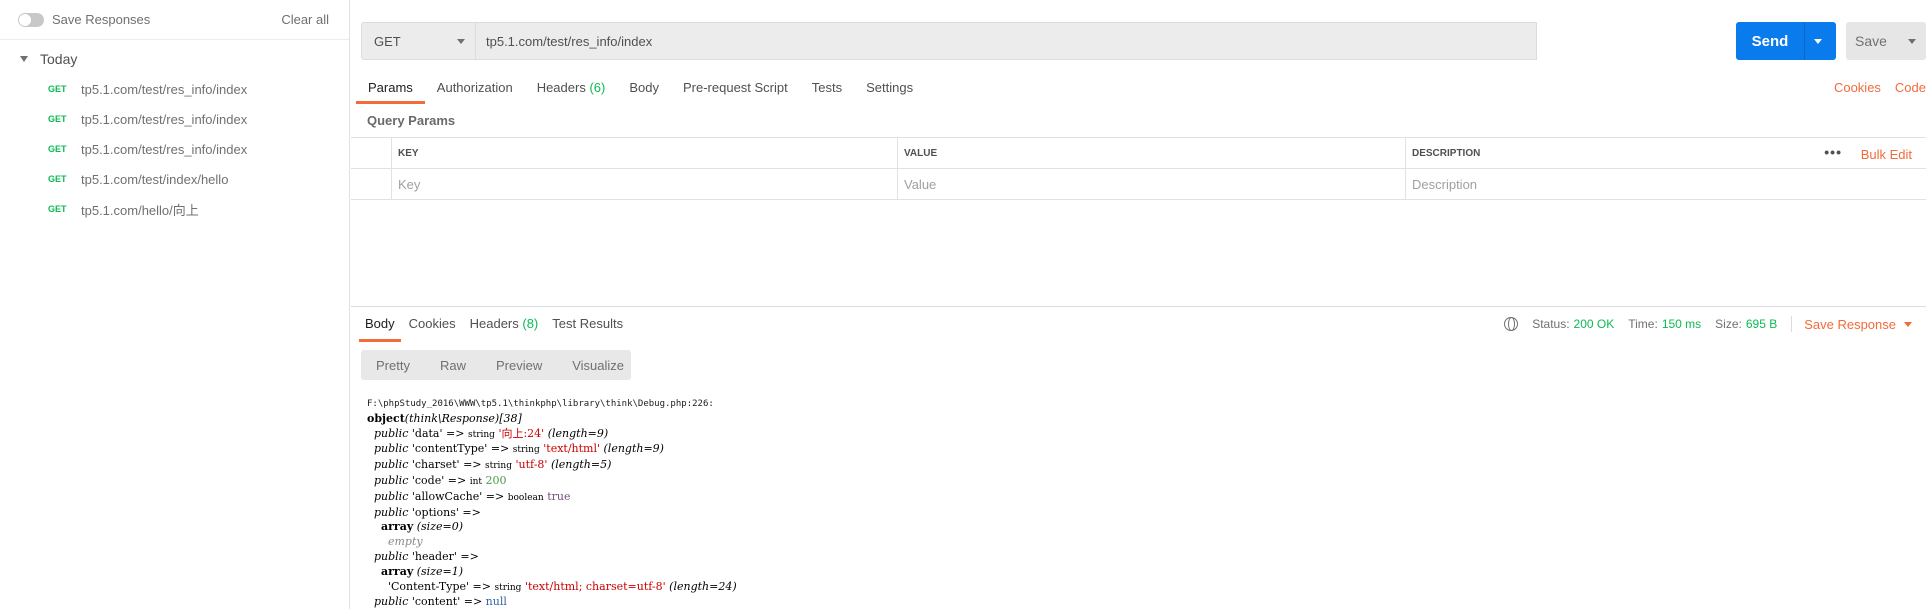 The height and width of the screenshot is (609, 1926). I want to click on save-response-button: Save Response, so click(1850, 324).